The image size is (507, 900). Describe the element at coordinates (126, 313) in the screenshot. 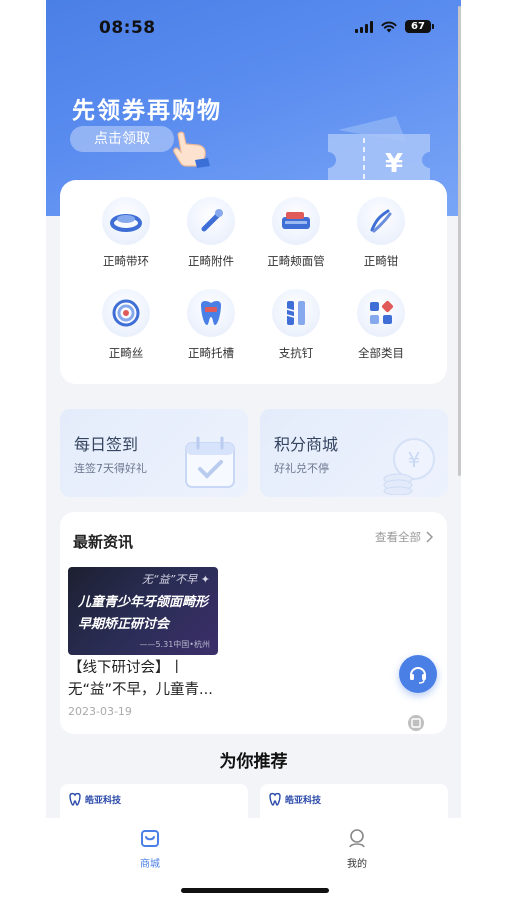

I see `wire-icon` at that location.